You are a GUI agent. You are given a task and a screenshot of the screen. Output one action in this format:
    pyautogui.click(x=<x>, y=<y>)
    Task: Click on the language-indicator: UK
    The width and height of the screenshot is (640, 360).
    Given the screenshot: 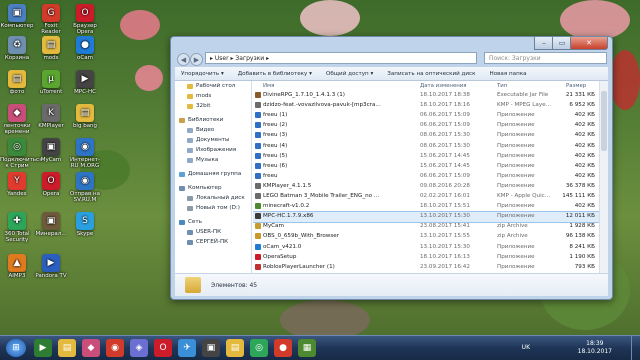 What is the action you would take?
    pyautogui.click(x=526, y=347)
    